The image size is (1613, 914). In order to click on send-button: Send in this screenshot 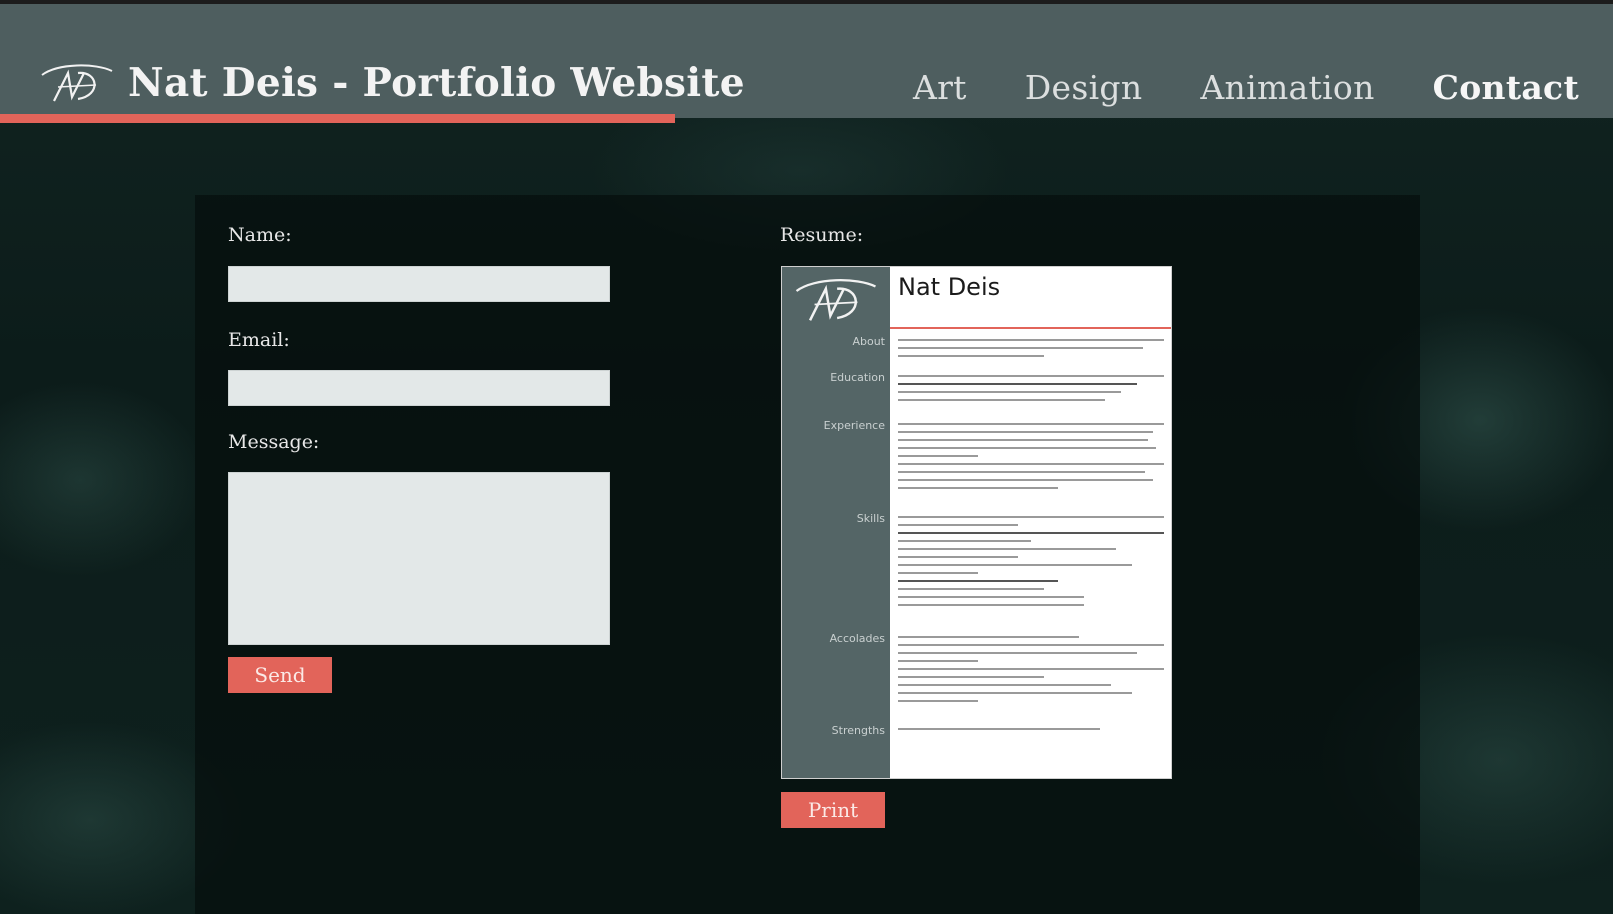, I will do `click(280, 675)`.